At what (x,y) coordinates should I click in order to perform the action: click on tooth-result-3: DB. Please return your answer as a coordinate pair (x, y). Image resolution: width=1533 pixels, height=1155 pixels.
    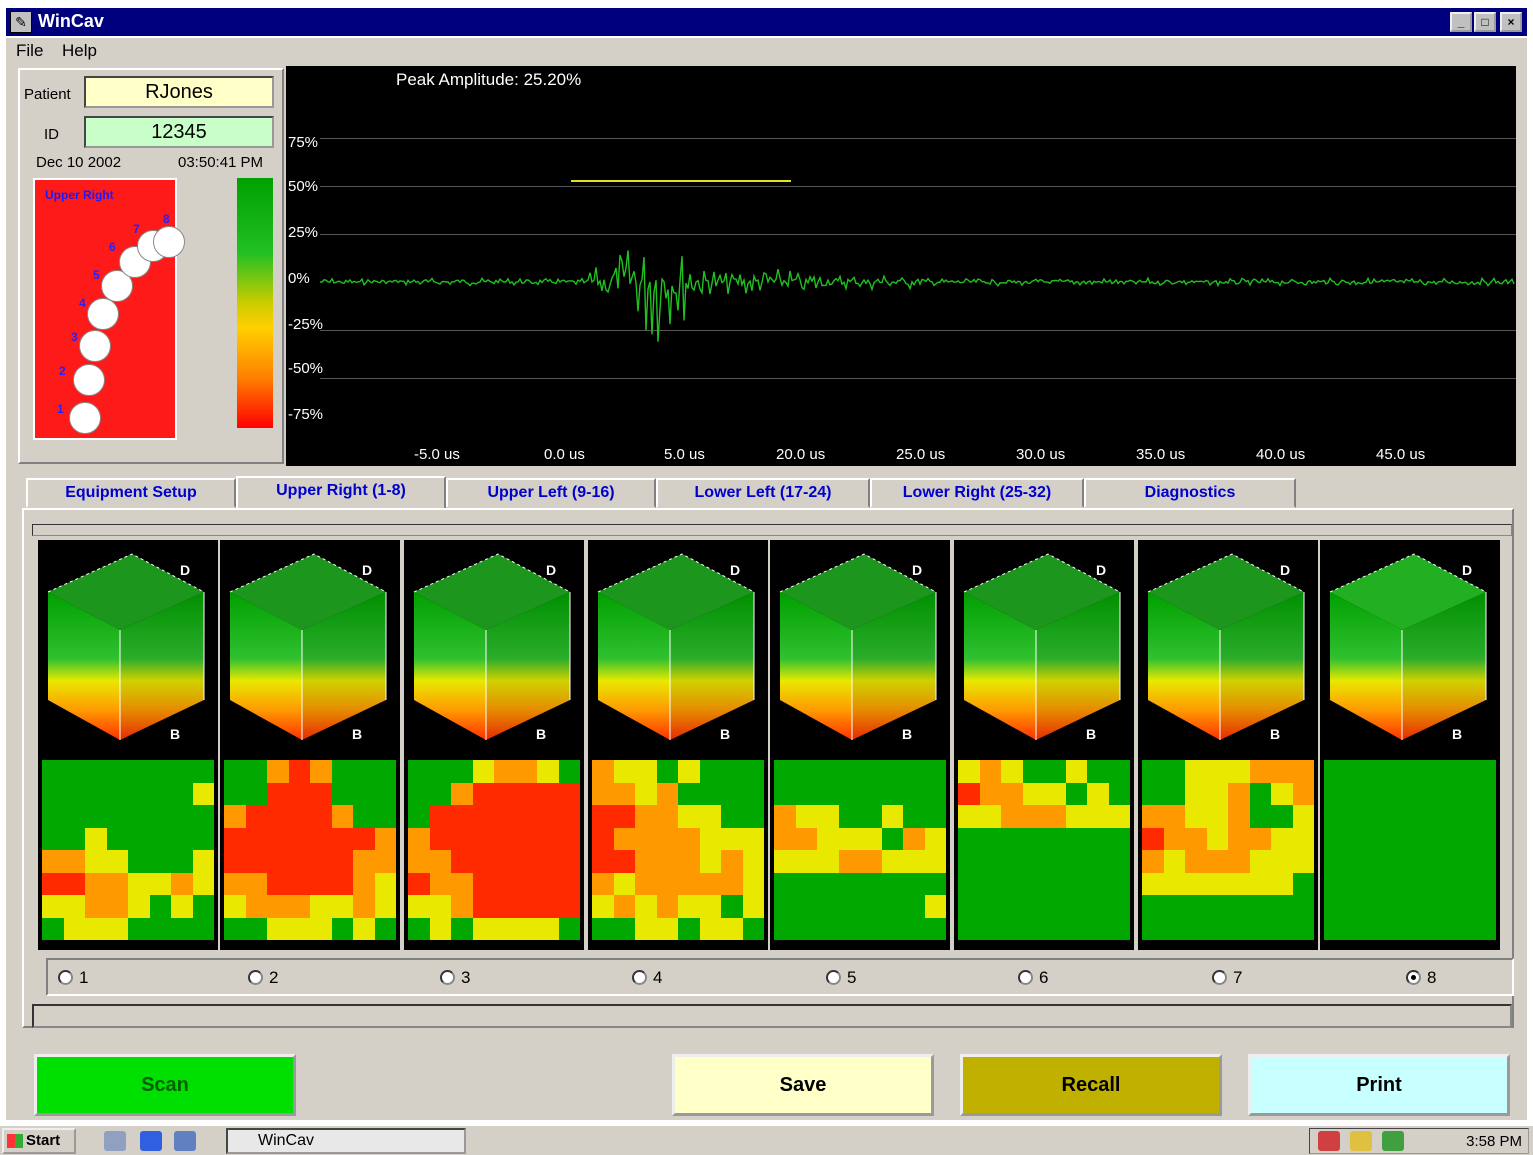
    Looking at the image, I should click on (494, 745).